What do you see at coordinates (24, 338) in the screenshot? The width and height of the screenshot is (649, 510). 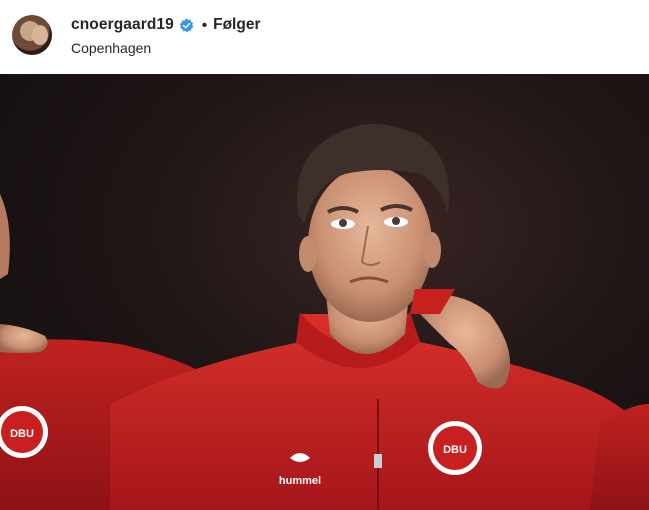 I see `left-hand` at bounding box center [24, 338].